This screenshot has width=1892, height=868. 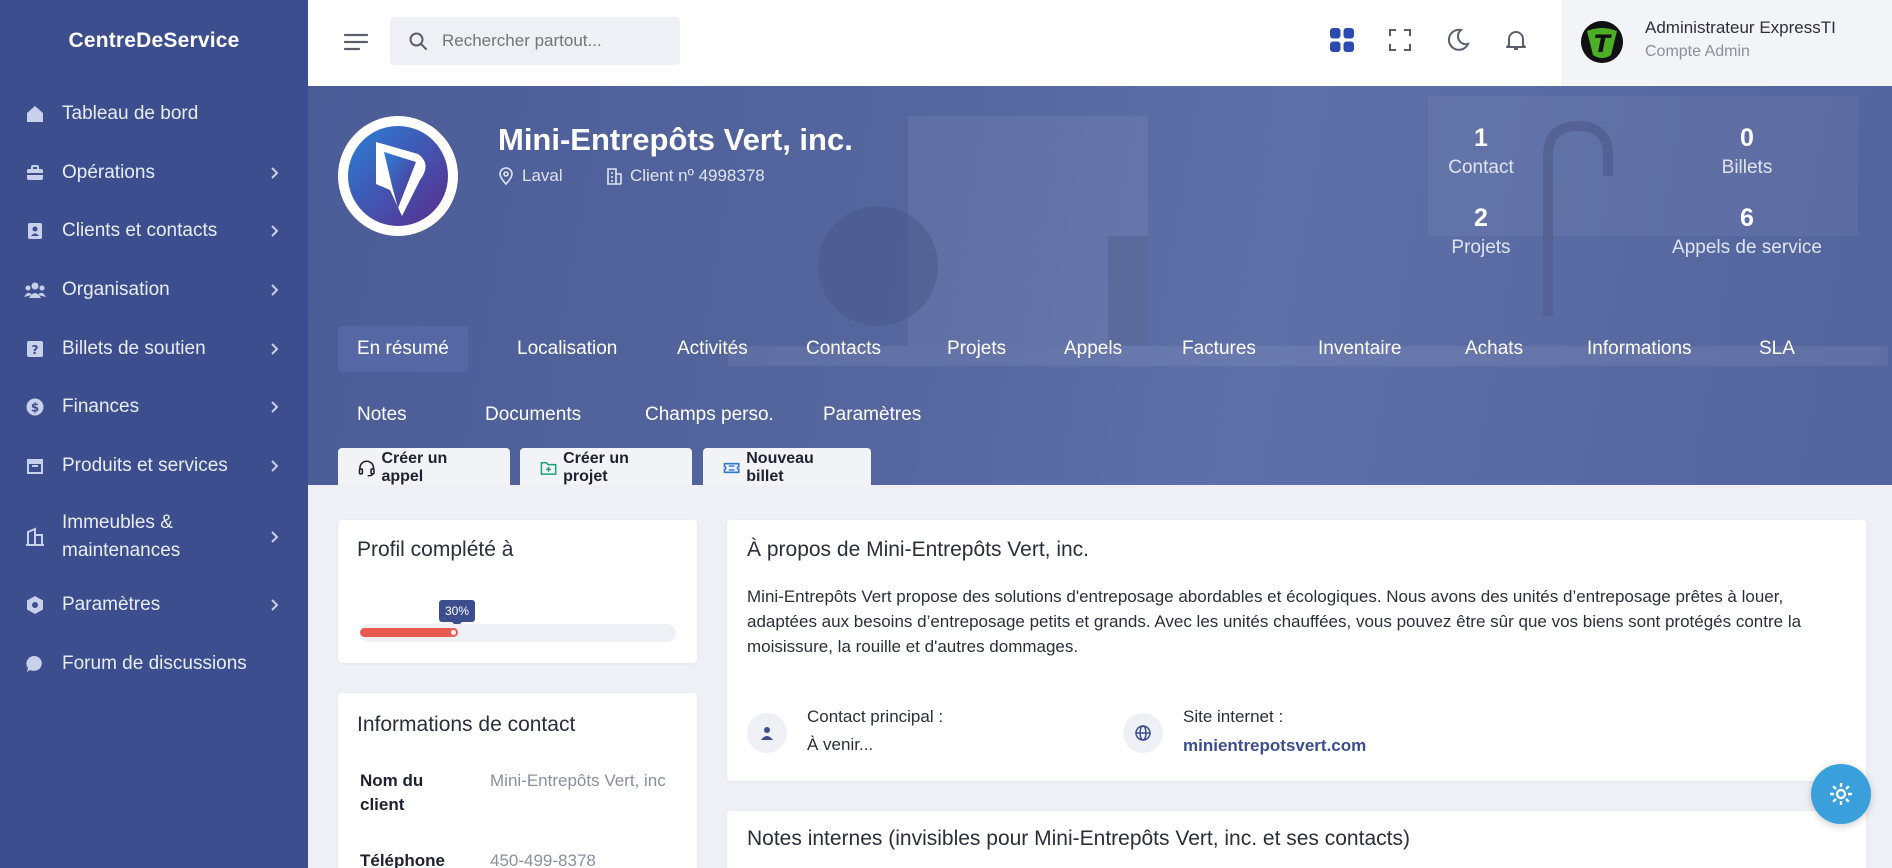 What do you see at coordinates (1481, 247) in the screenshot?
I see `stat-label: Projets` at bounding box center [1481, 247].